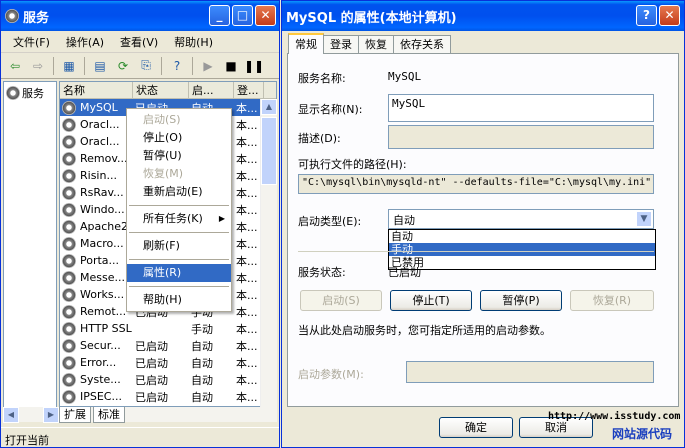 The height and width of the screenshot is (448, 685). I want to click on menu-separator, so click(179, 205).